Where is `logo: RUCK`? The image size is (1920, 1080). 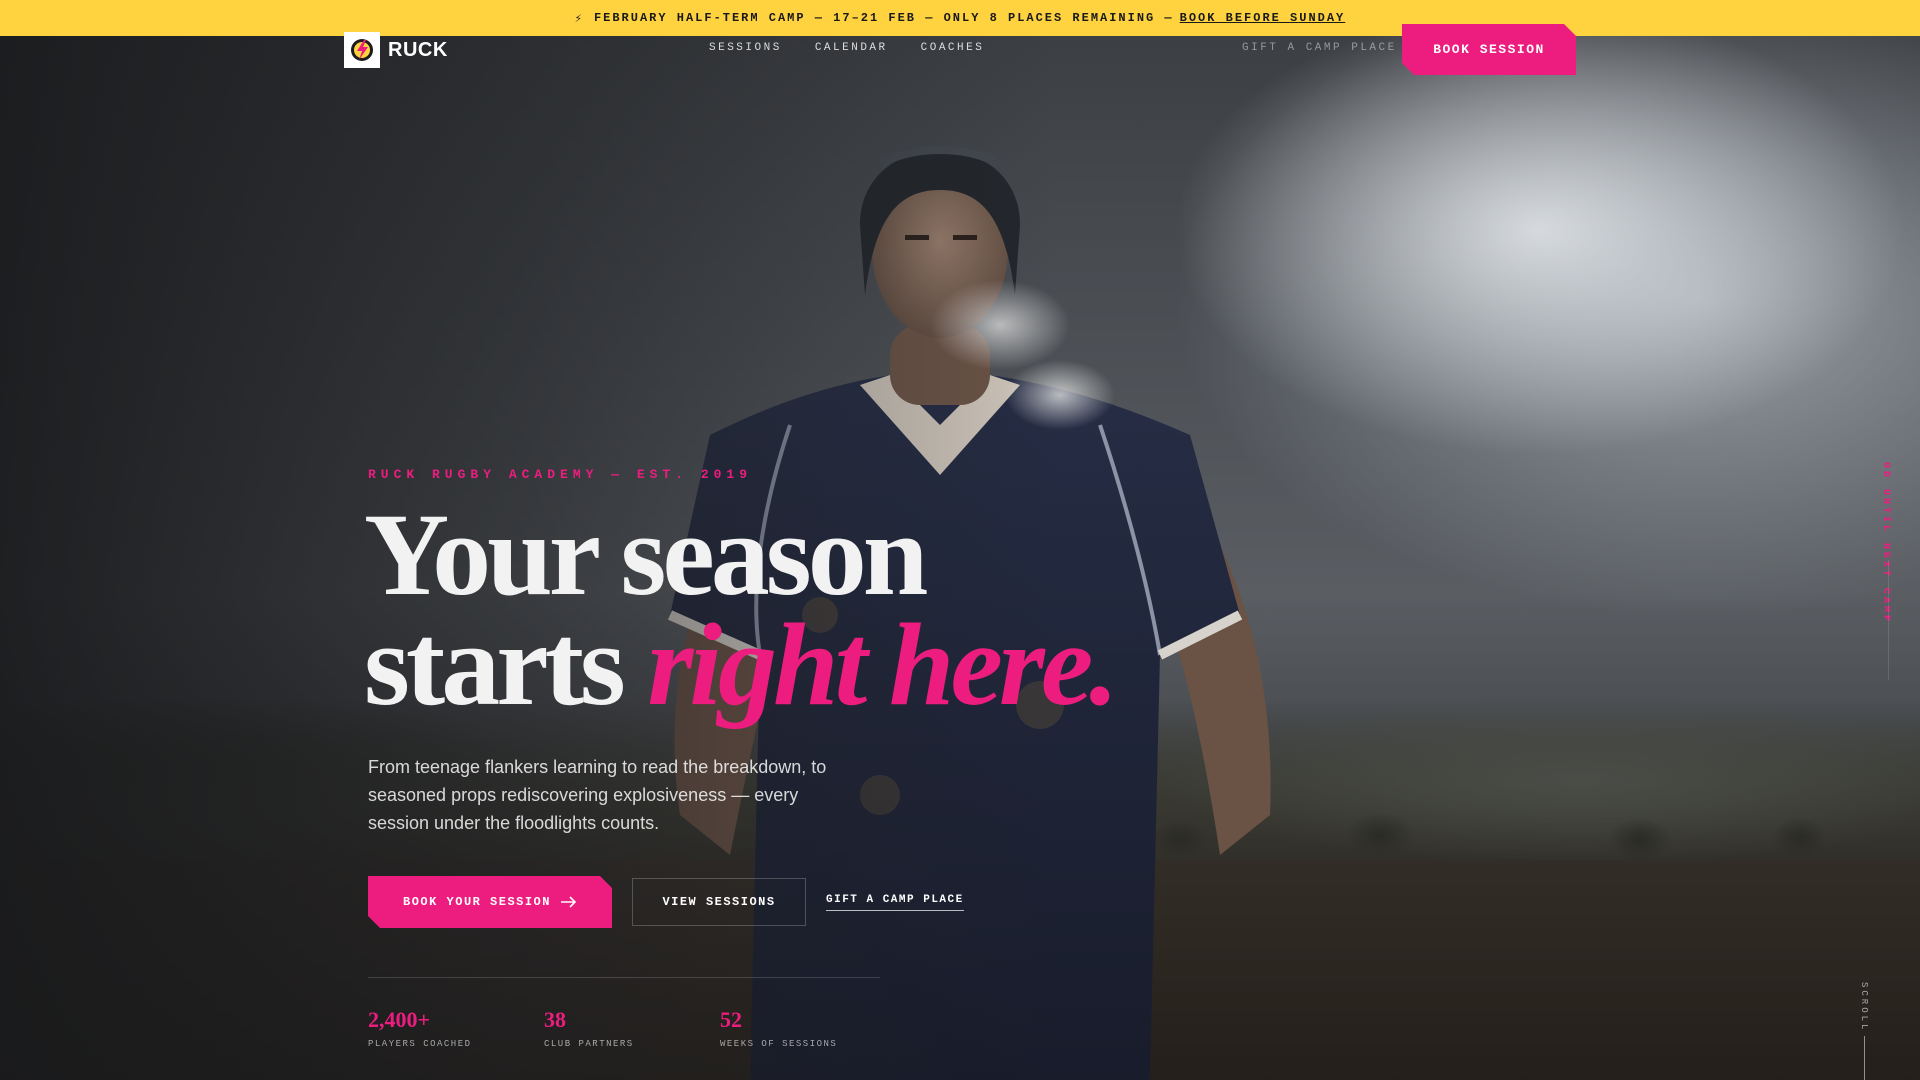 logo: RUCK is located at coordinates (396, 50).